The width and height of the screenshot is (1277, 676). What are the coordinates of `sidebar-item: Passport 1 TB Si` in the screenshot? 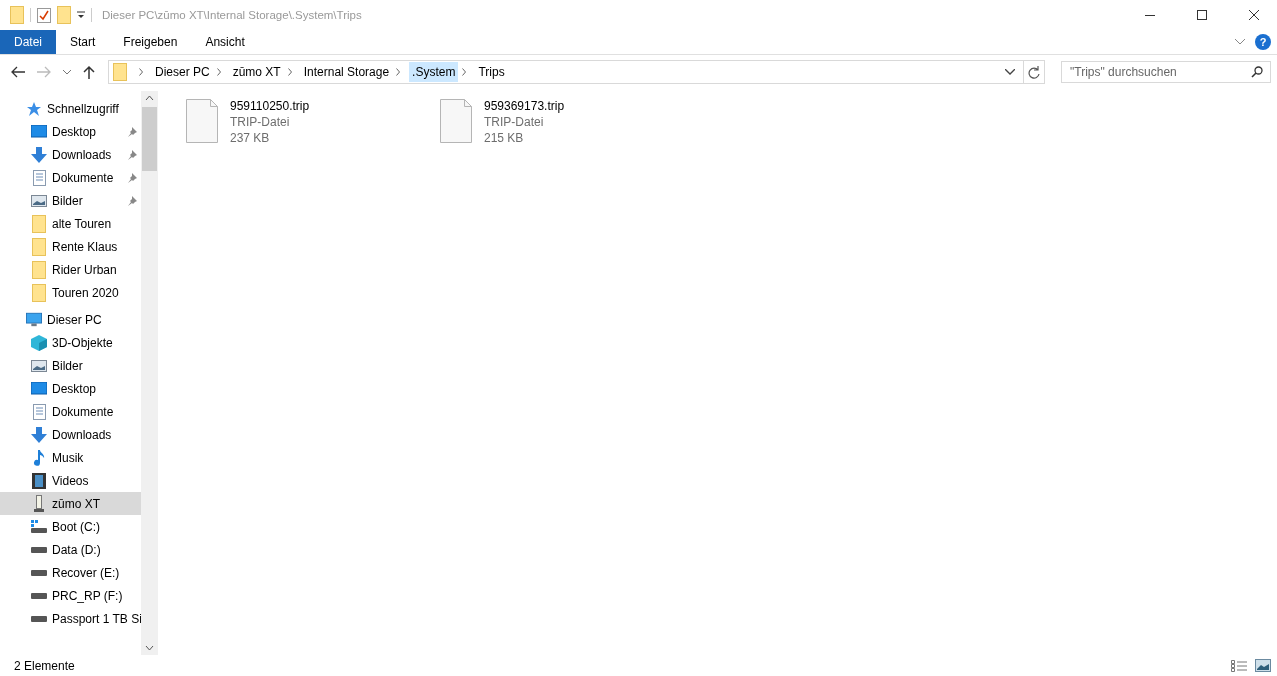 It's located at (70, 618).